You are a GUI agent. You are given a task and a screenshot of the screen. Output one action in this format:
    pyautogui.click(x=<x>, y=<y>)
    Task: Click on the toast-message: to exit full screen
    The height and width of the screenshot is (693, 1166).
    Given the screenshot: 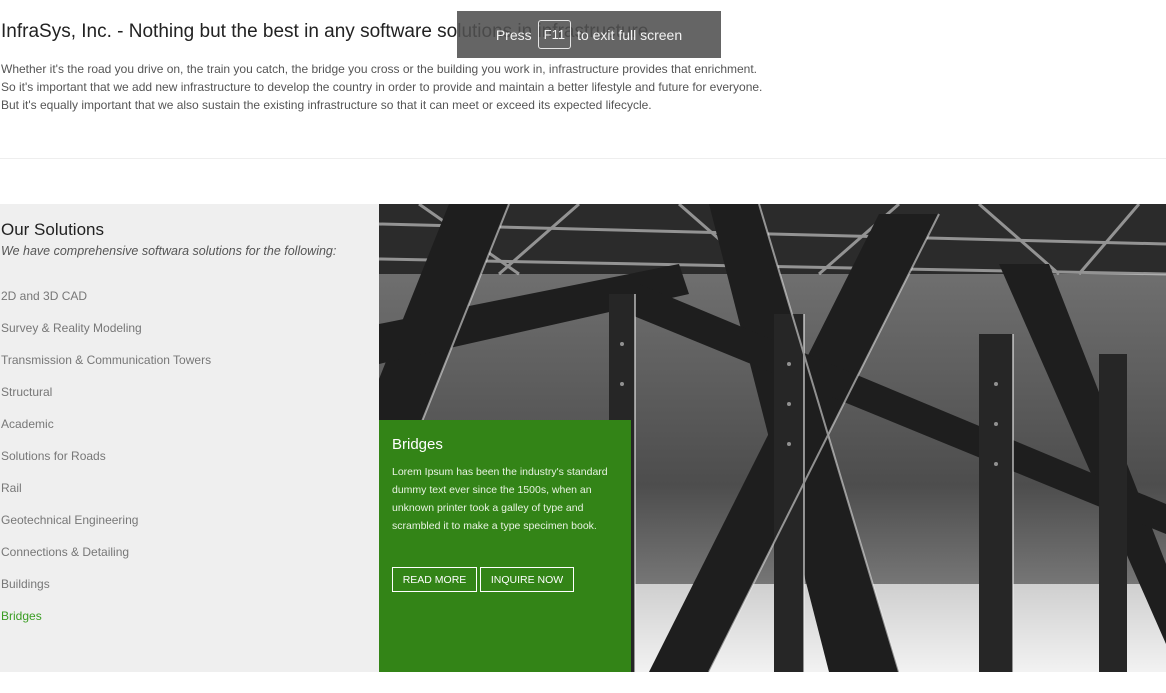 What is the action you would take?
    pyautogui.click(x=630, y=34)
    